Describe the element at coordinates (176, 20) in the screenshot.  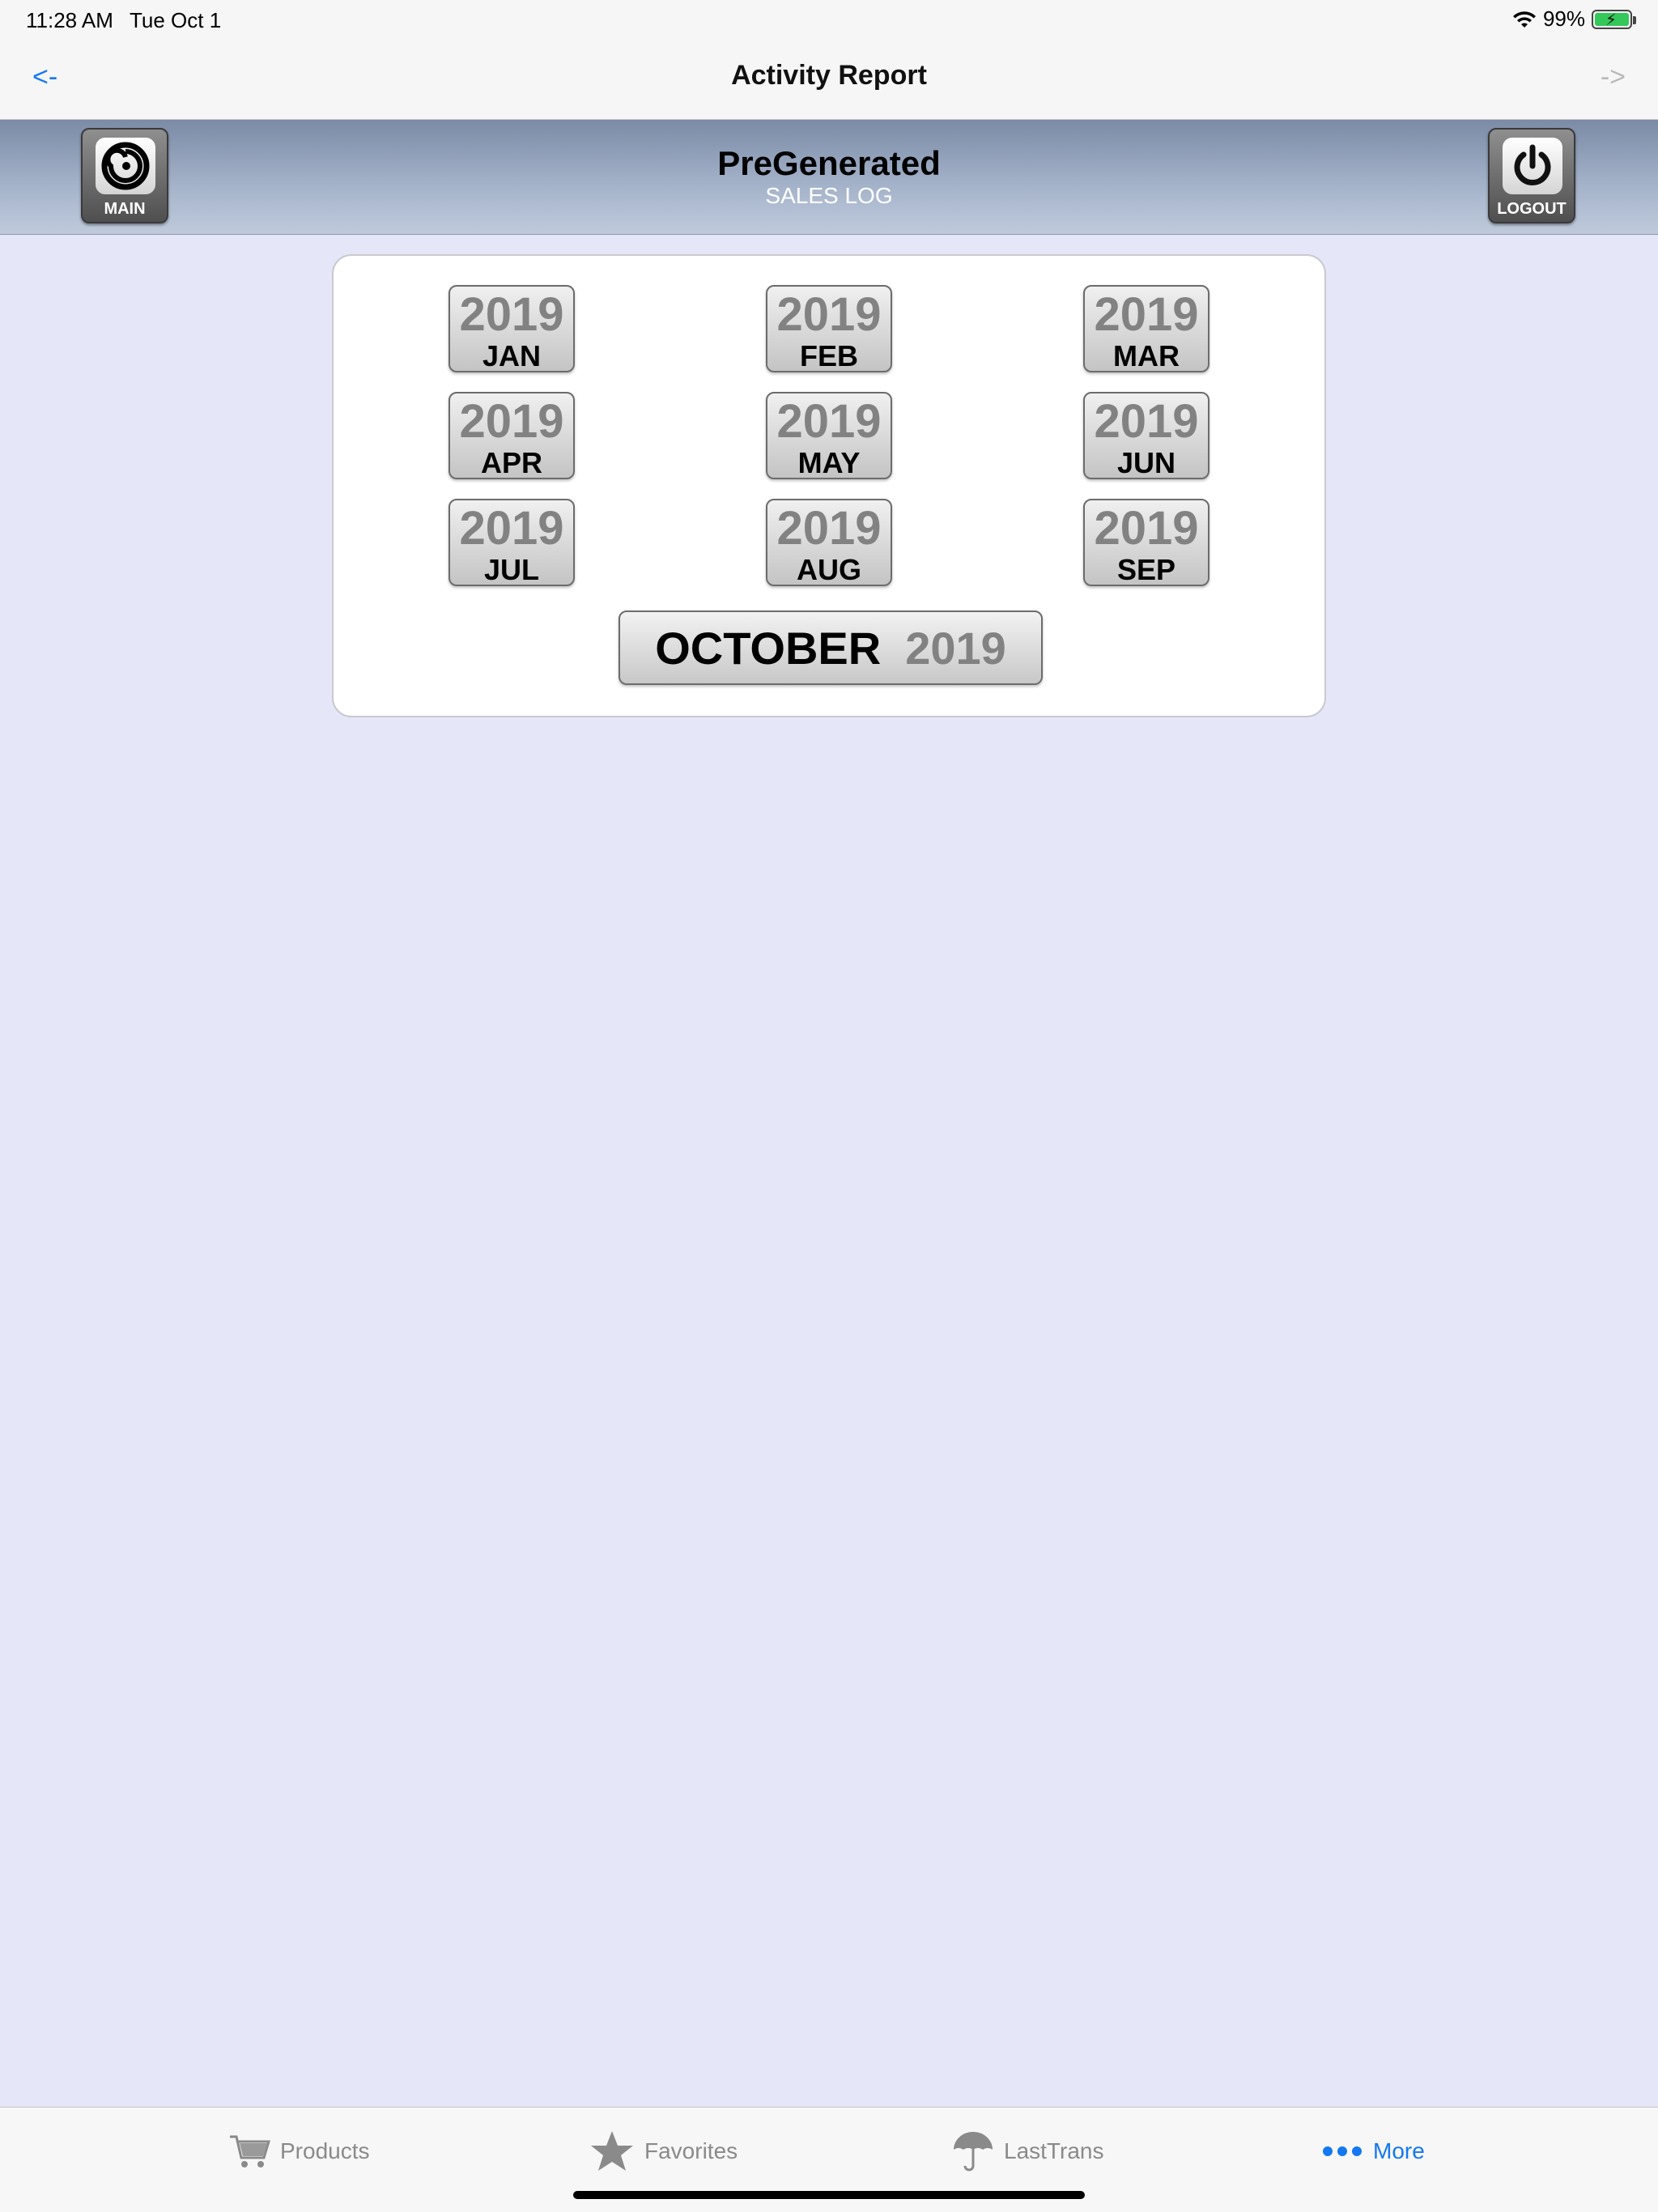
I see `status-date: Tue Oct 1` at that location.